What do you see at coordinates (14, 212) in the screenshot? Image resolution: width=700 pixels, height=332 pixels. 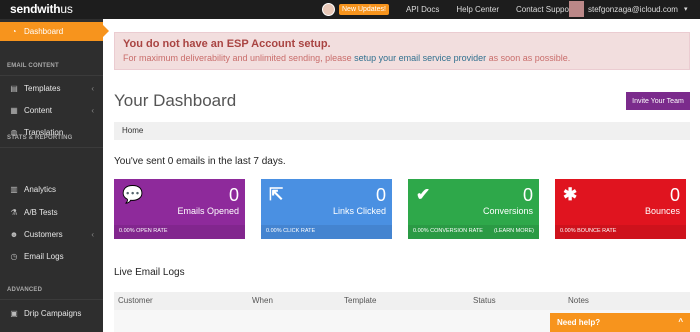 I see `flask-icon: ⚗` at bounding box center [14, 212].